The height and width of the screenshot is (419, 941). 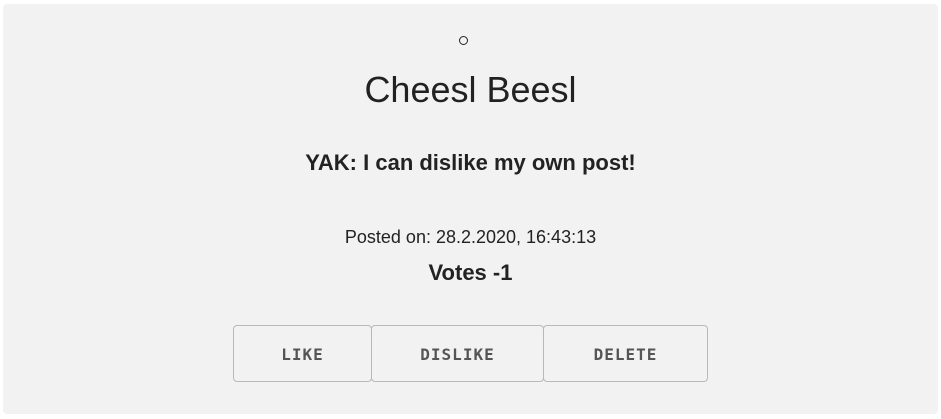 What do you see at coordinates (470, 272) in the screenshot?
I see `vote-count: Votes -1` at bounding box center [470, 272].